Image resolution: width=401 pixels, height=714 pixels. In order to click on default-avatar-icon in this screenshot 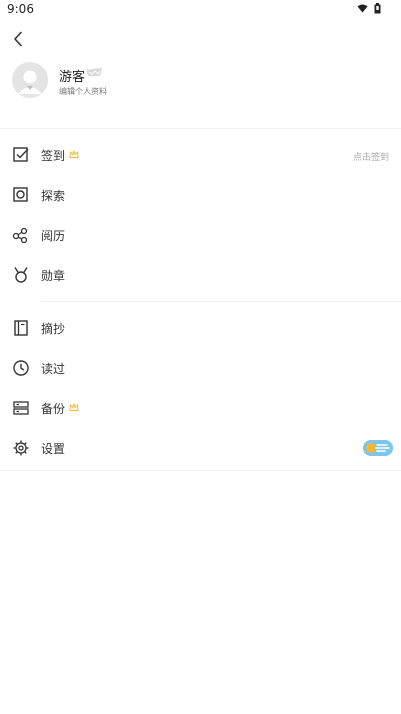, I will do `click(30, 80)`.